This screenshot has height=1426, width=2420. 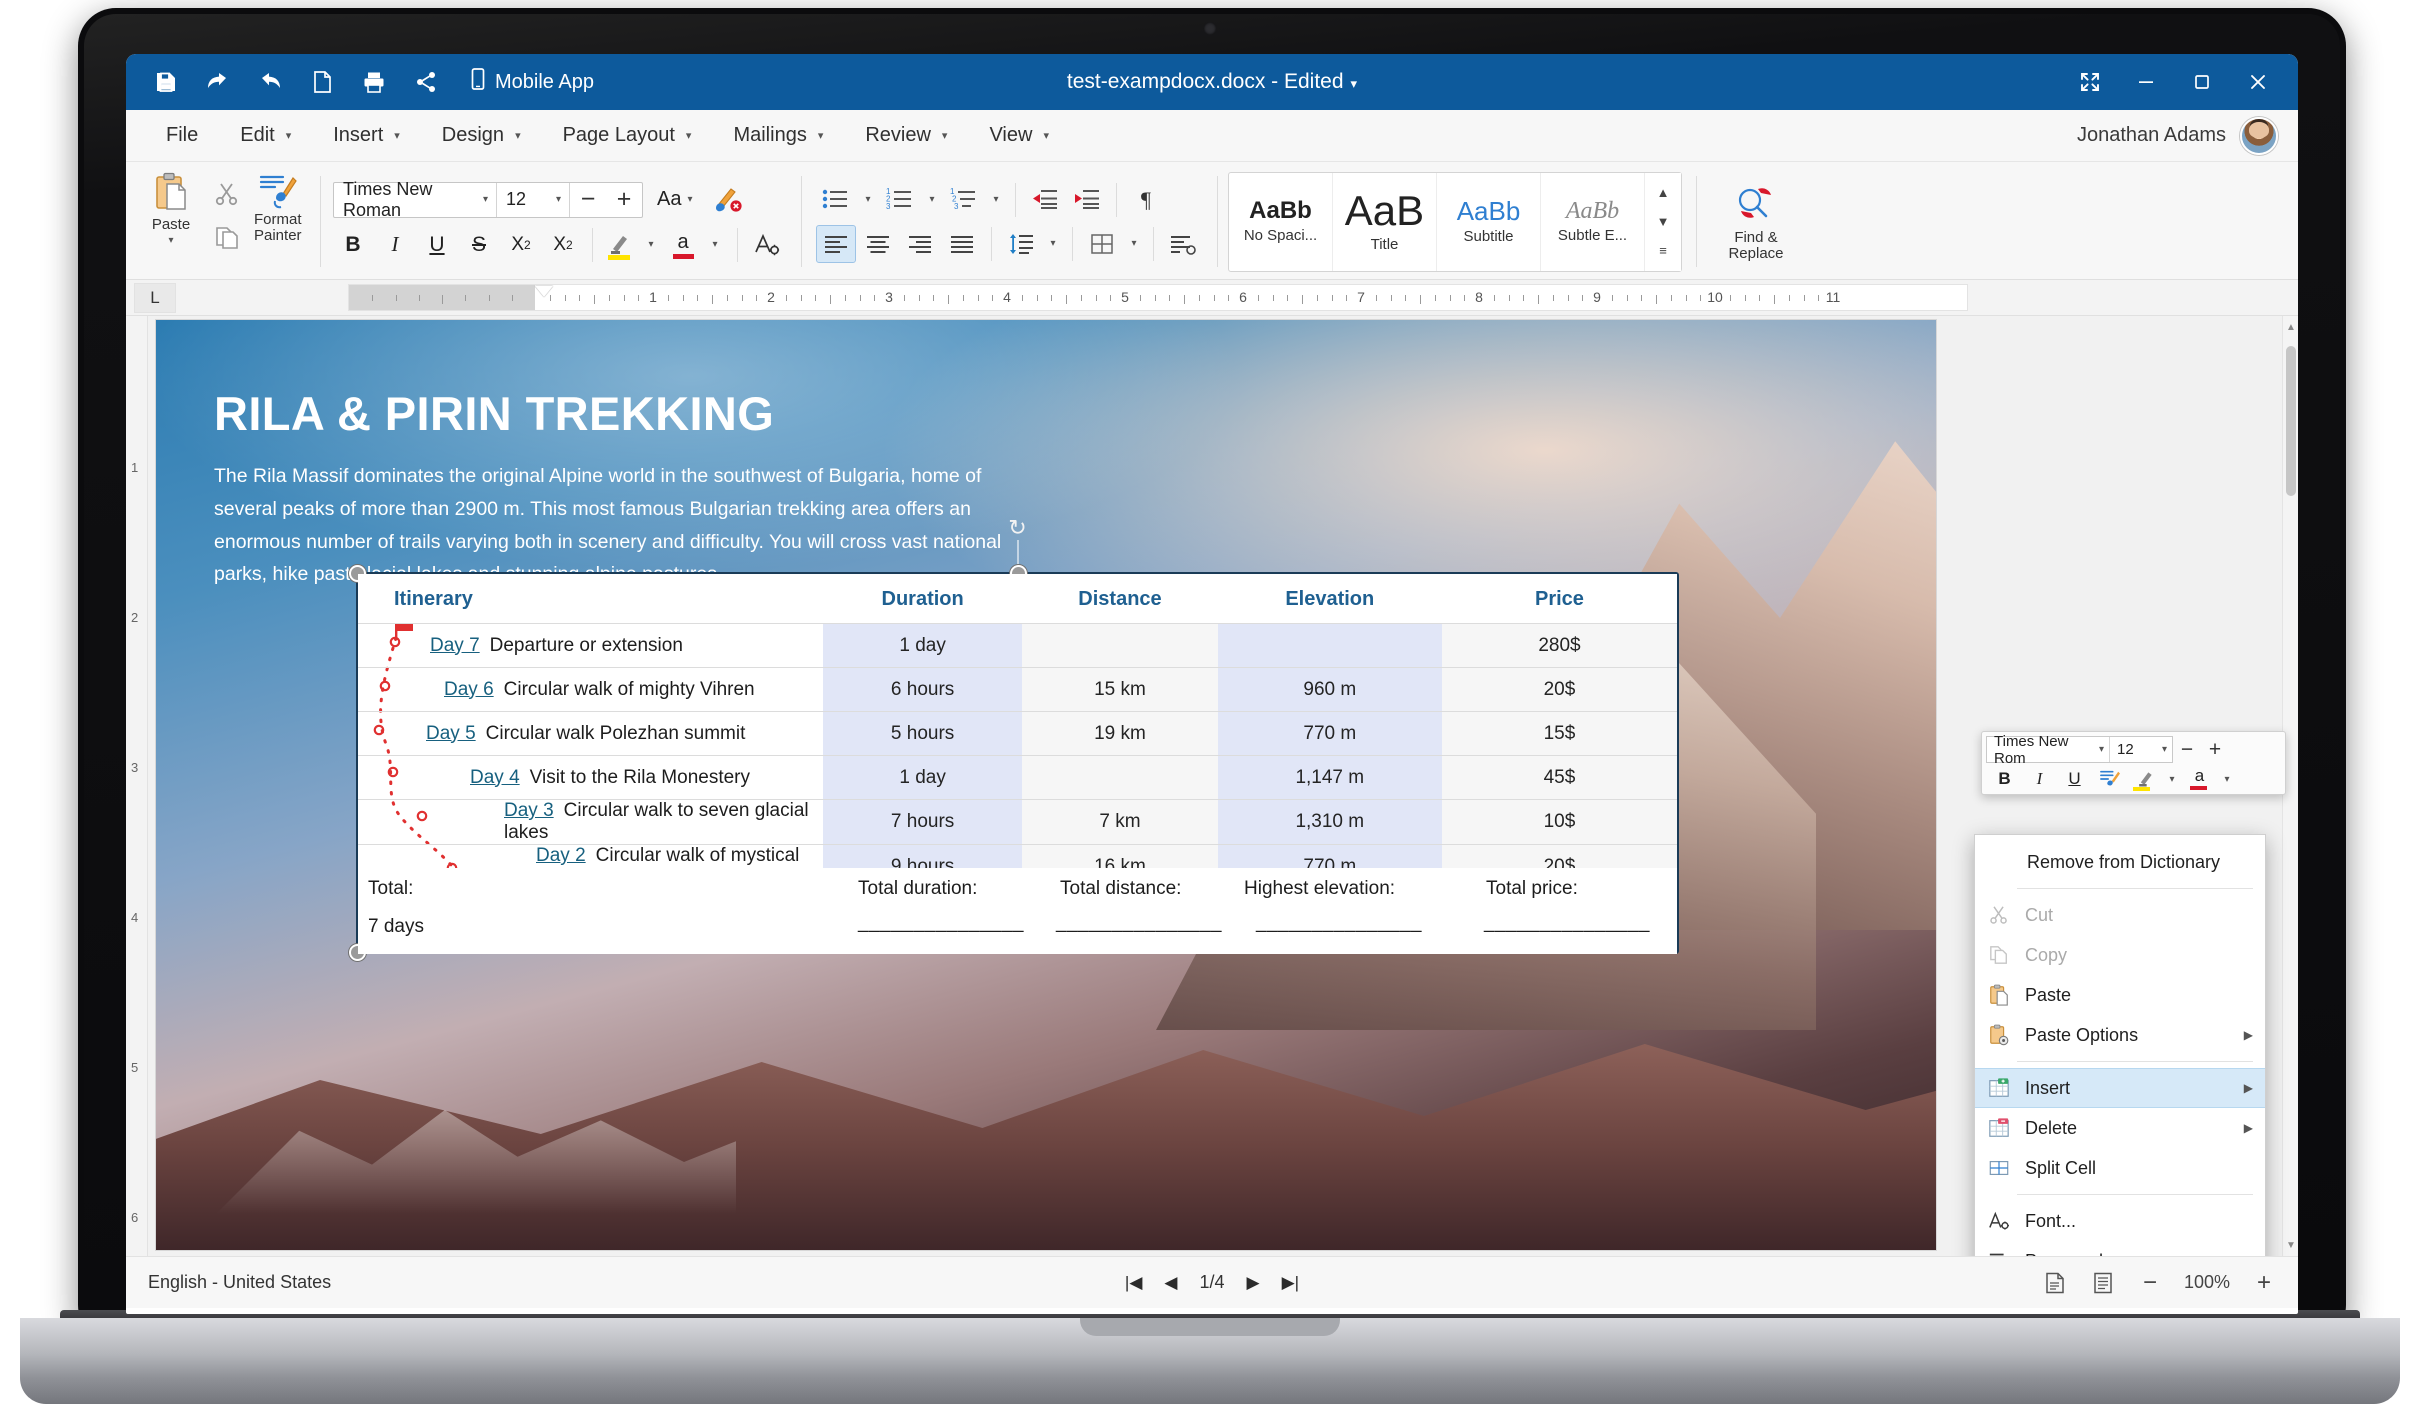 What do you see at coordinates (836, 200) in the screenshot?
I see `bullet-list-icon` at bounding box center [836, 200].